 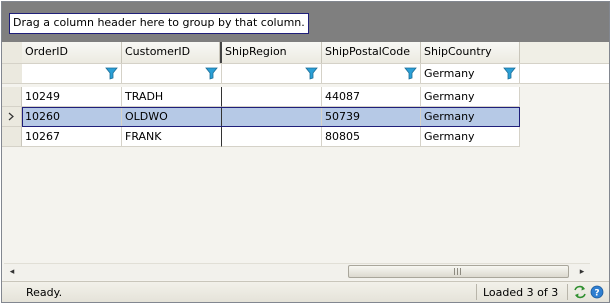 What do you see at coordinates (305, 291) in the screenshot?
I see `status-bar: Ready. Loaded 3 of 3 ?` at bounding box center [305, 291].